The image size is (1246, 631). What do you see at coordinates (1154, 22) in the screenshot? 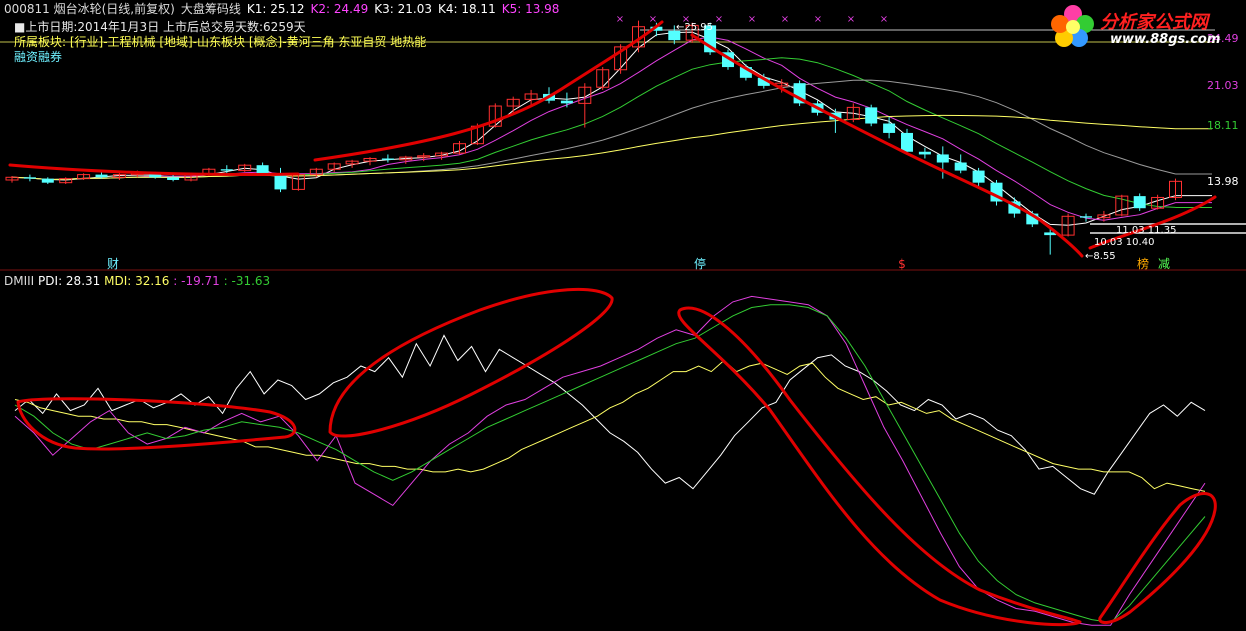
I see `logo-name: 分析家公式网` at bounding box center [1154, 22].